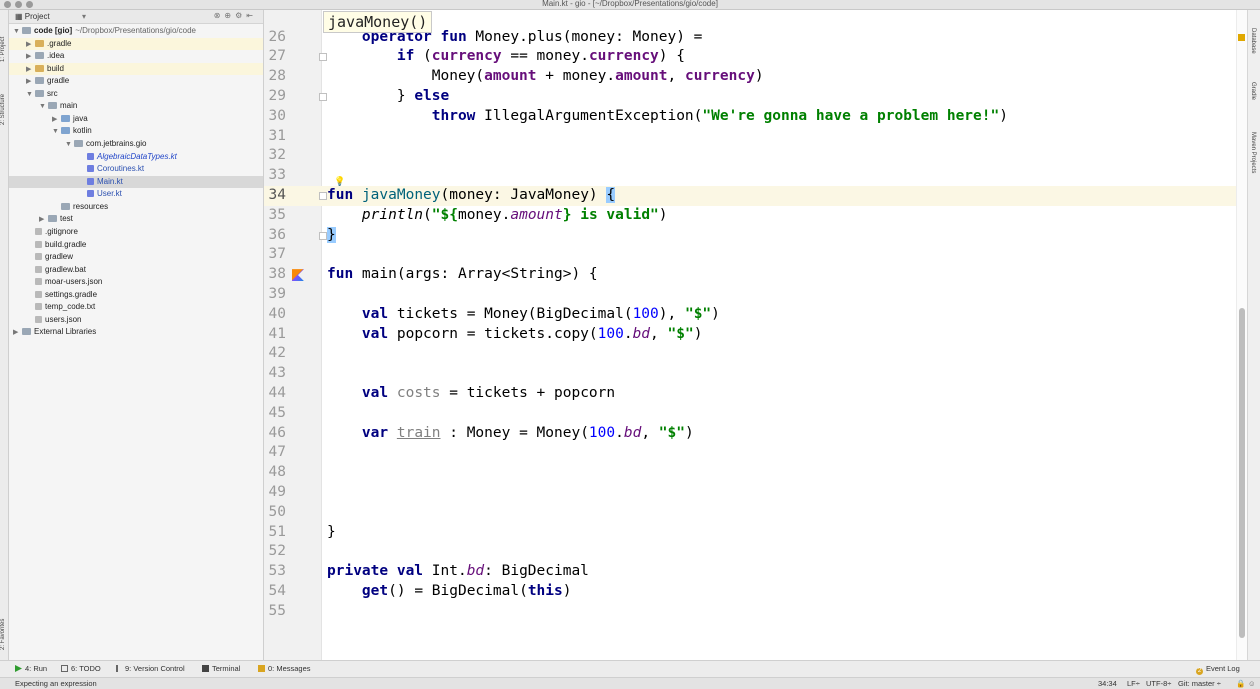  What do you see at coordinates (229, 15) in the screenshot?
I see `scroll-from-source-icon: ⊕` at bounding box center [229, 15].